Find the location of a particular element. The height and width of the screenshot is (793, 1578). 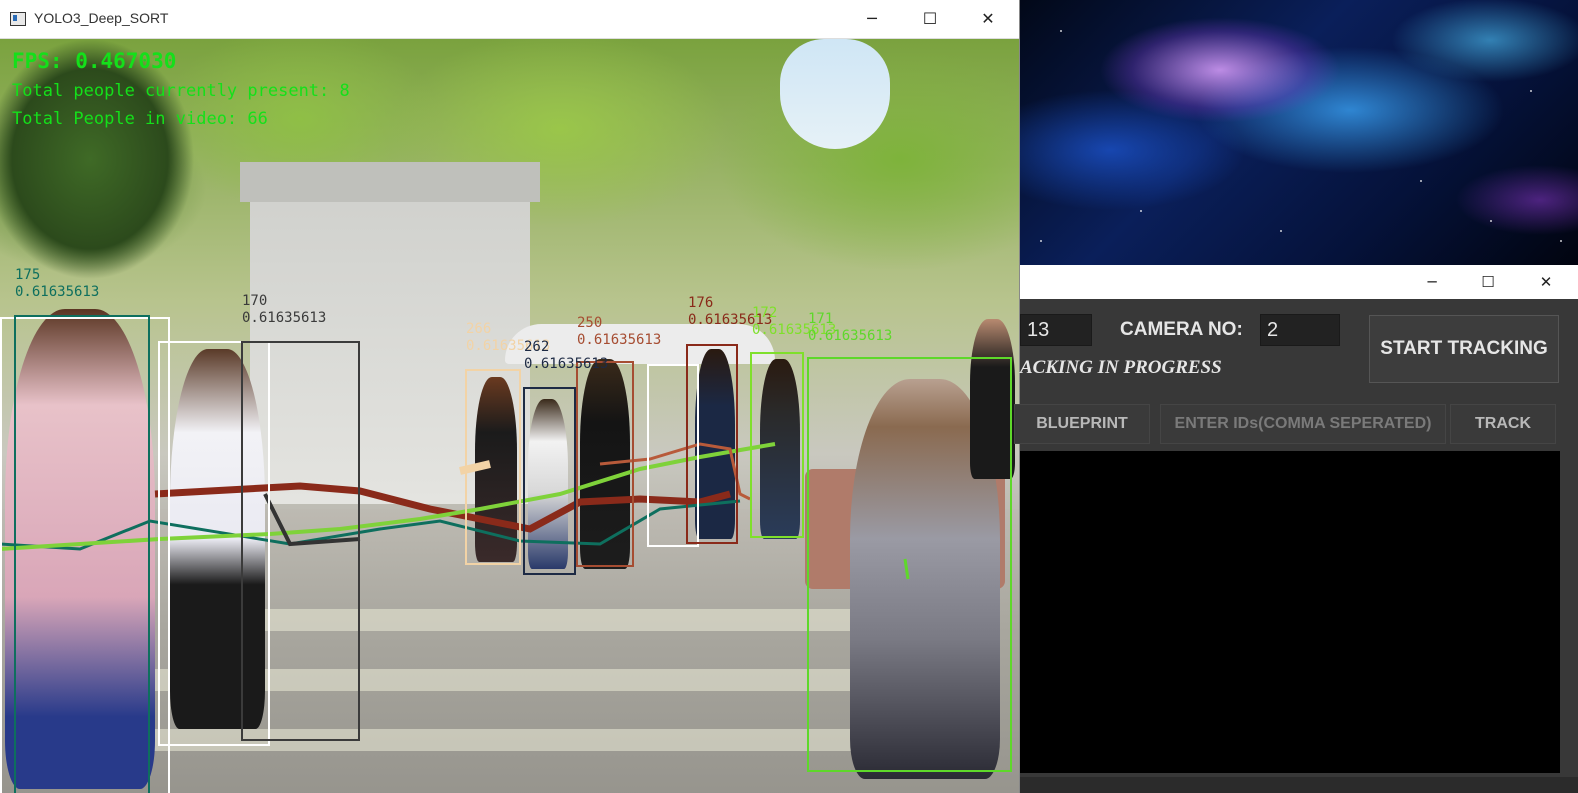

detection-label: 170 0.61635613 is located at coordinates (284, 309).